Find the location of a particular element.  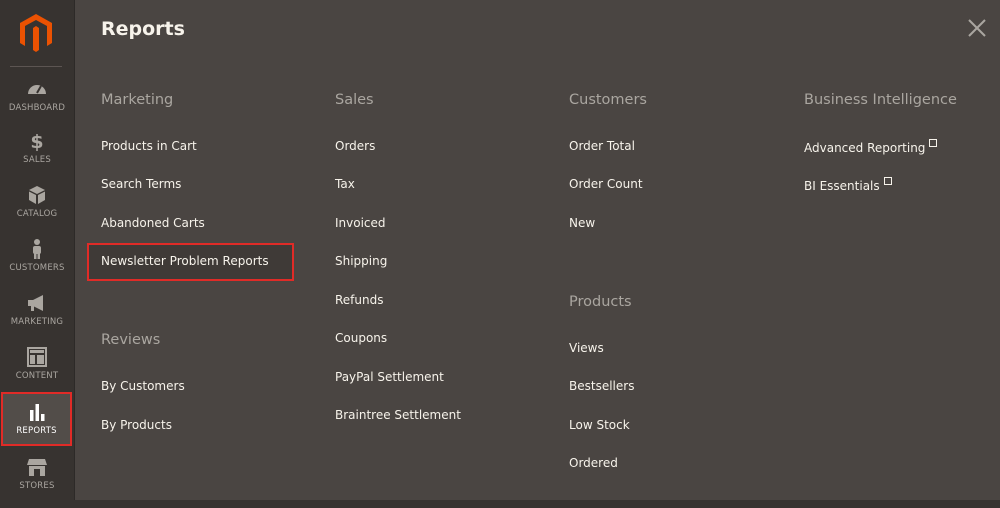

nav-marketing-label: MARKETING is located at coordinates (37, 322).